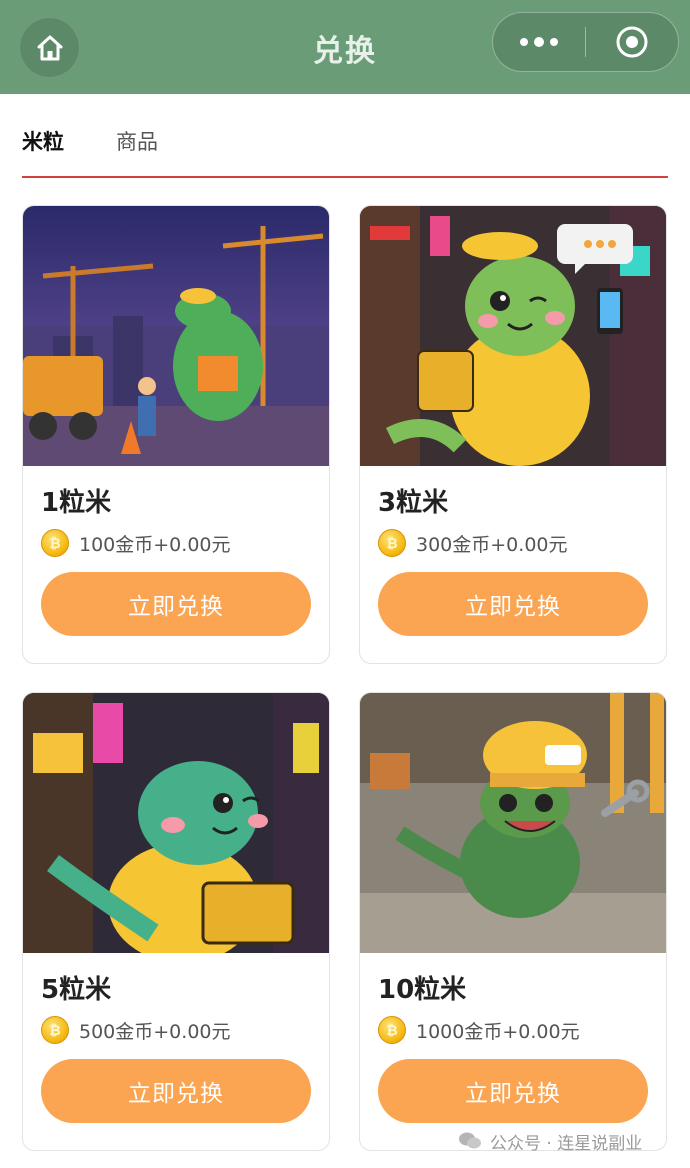  I want to click on watermark: 公众号 · 连星说副业, so click(550, 1141).